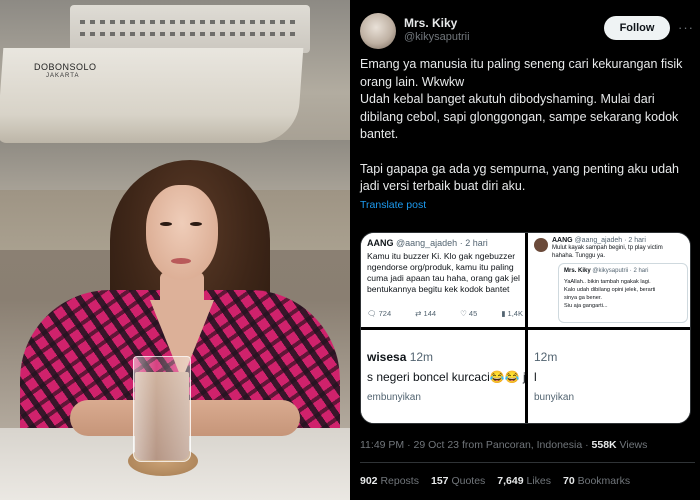 Image resolution: width=700 pixels, height=500 pixels. Describe the element at coordinates (181, 261) in the screenshot. I see `person-lips` at that location.